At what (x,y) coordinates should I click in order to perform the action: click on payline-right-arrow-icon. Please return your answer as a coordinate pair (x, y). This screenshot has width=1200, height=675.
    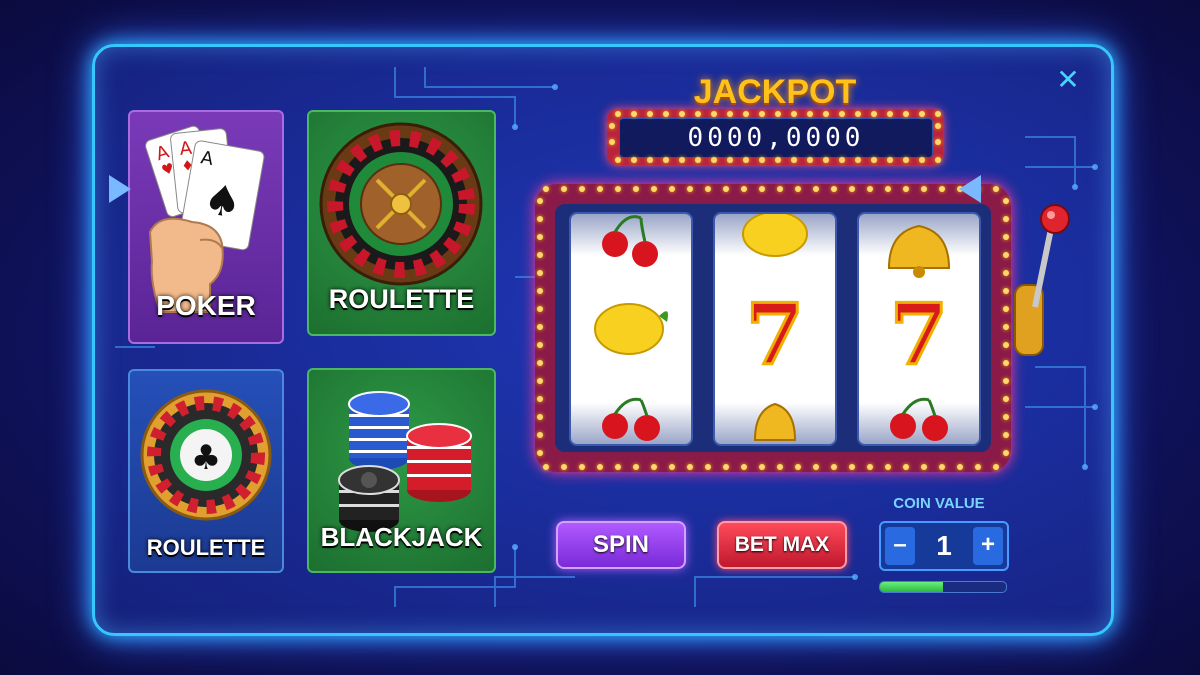
    Looking at the image, I should click on (970, 189).